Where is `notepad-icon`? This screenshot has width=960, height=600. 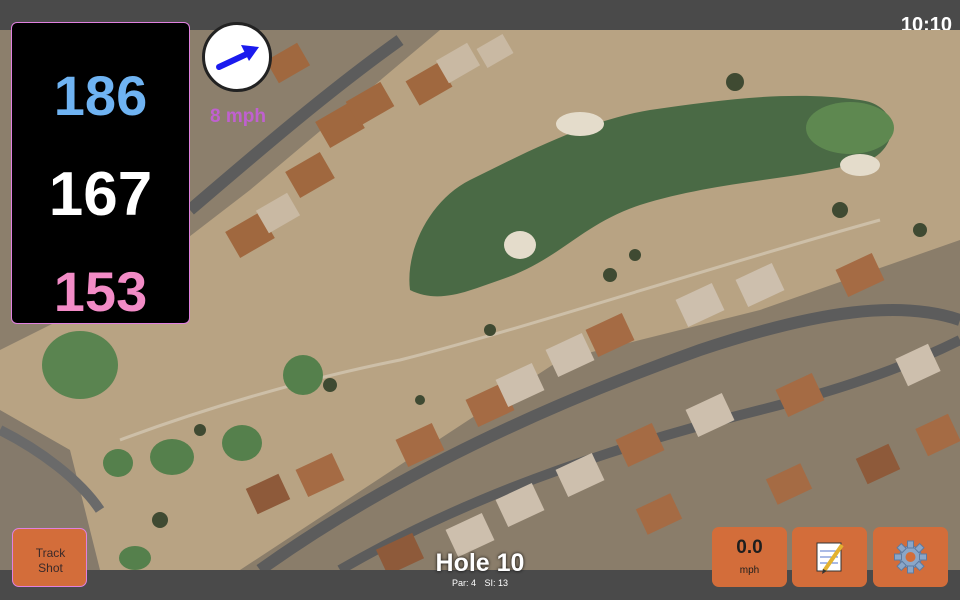 notepad-icon is located at coordinates (830, 558).